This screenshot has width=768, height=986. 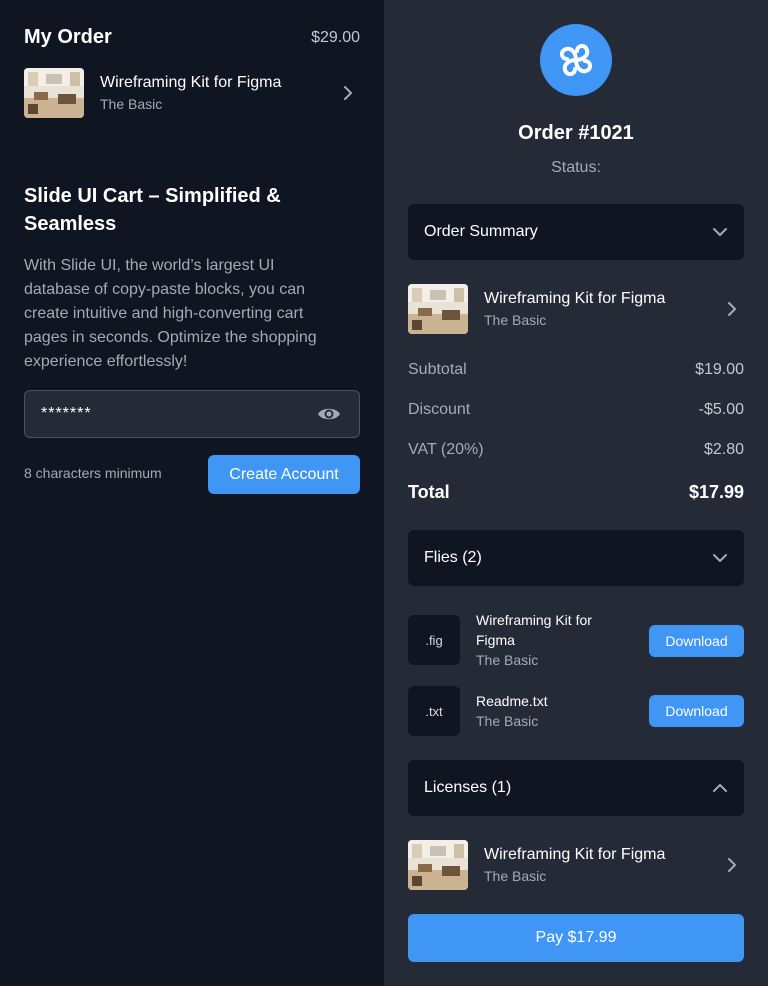 I want to click on password-field, so click(x=192, y=414).